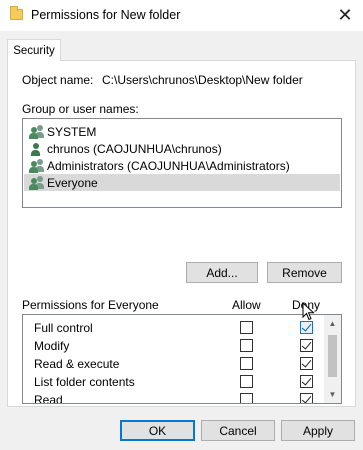 The height and width of the screenshot is (450, 363). I want to click on list-item-everyone: Everyone, so click(182, 182).